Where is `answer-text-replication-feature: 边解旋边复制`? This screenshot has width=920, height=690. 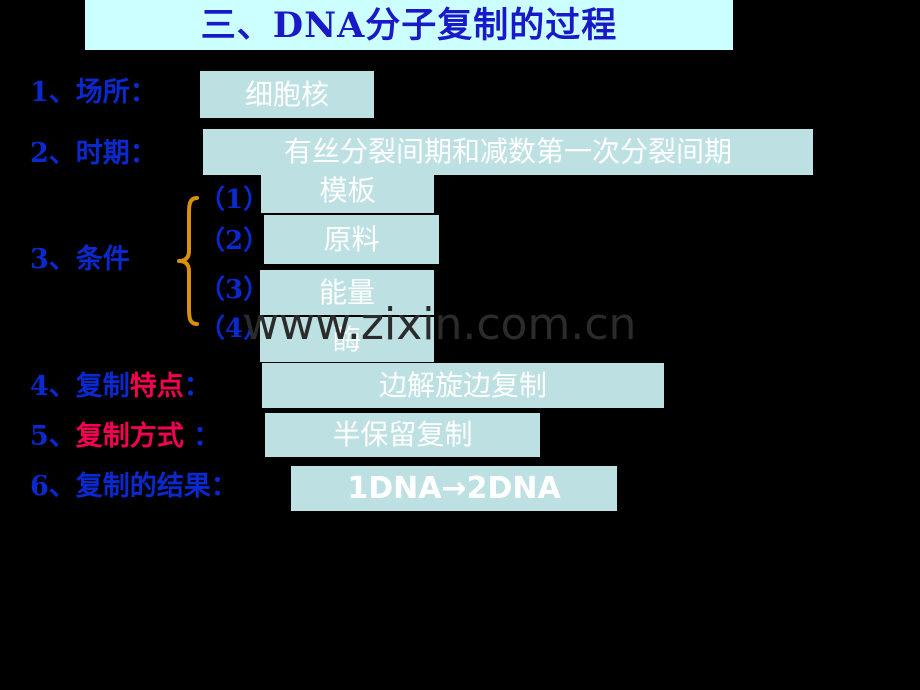 answer-text-replication-feature: 边解旋边复制 is located at coordinates (462, 385).